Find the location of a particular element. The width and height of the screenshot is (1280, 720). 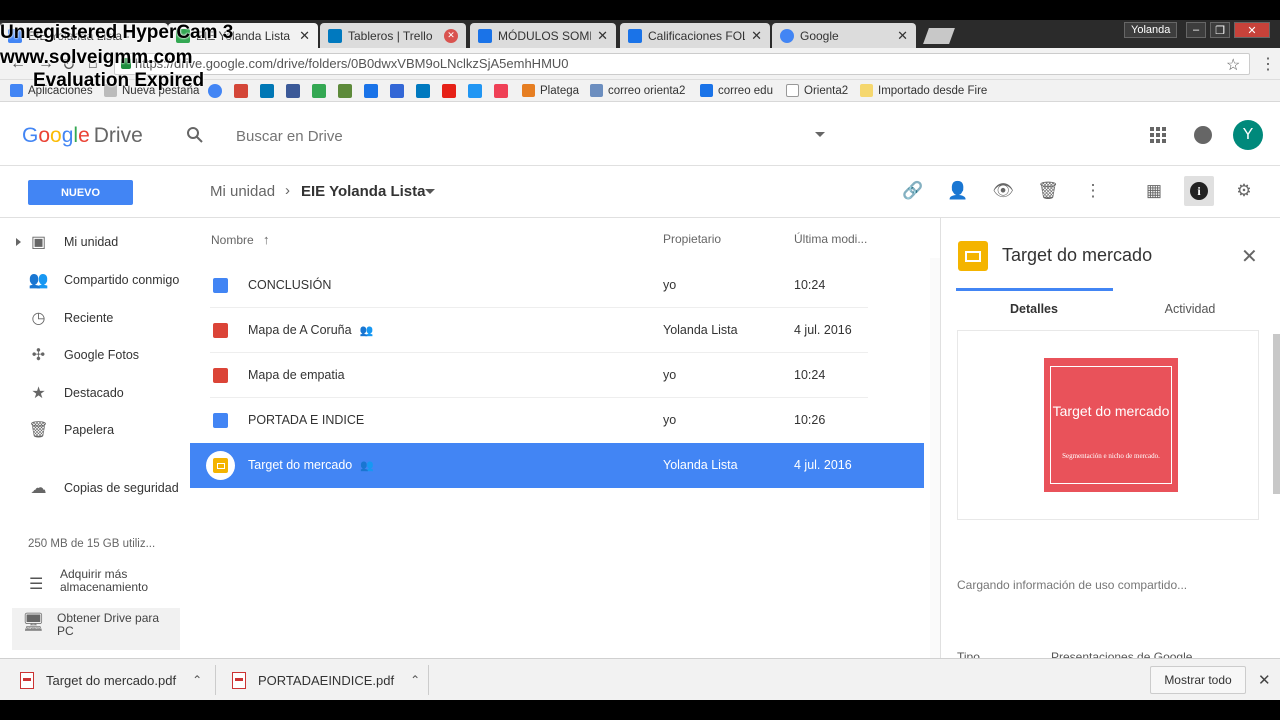

breadcrumb-current: EIE Yolanda Lista is located at coordinates (363, 191).